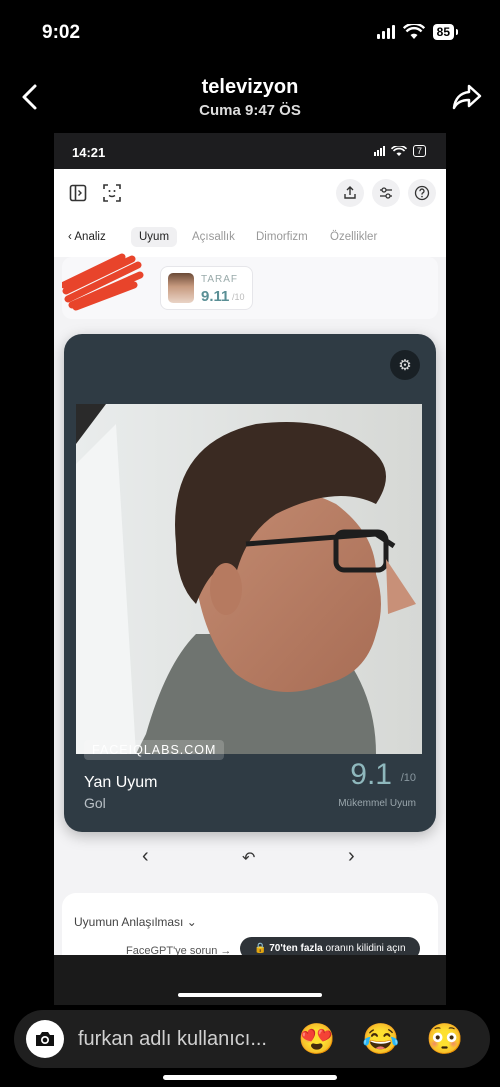  I want to click on side-score-chip: TARAF 9.11 /10, so click(206, 288).